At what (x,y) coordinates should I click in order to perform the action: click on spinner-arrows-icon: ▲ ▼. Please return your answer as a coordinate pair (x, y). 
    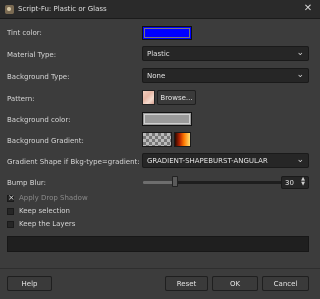
    Looking at the image, I should click on (303, 182).